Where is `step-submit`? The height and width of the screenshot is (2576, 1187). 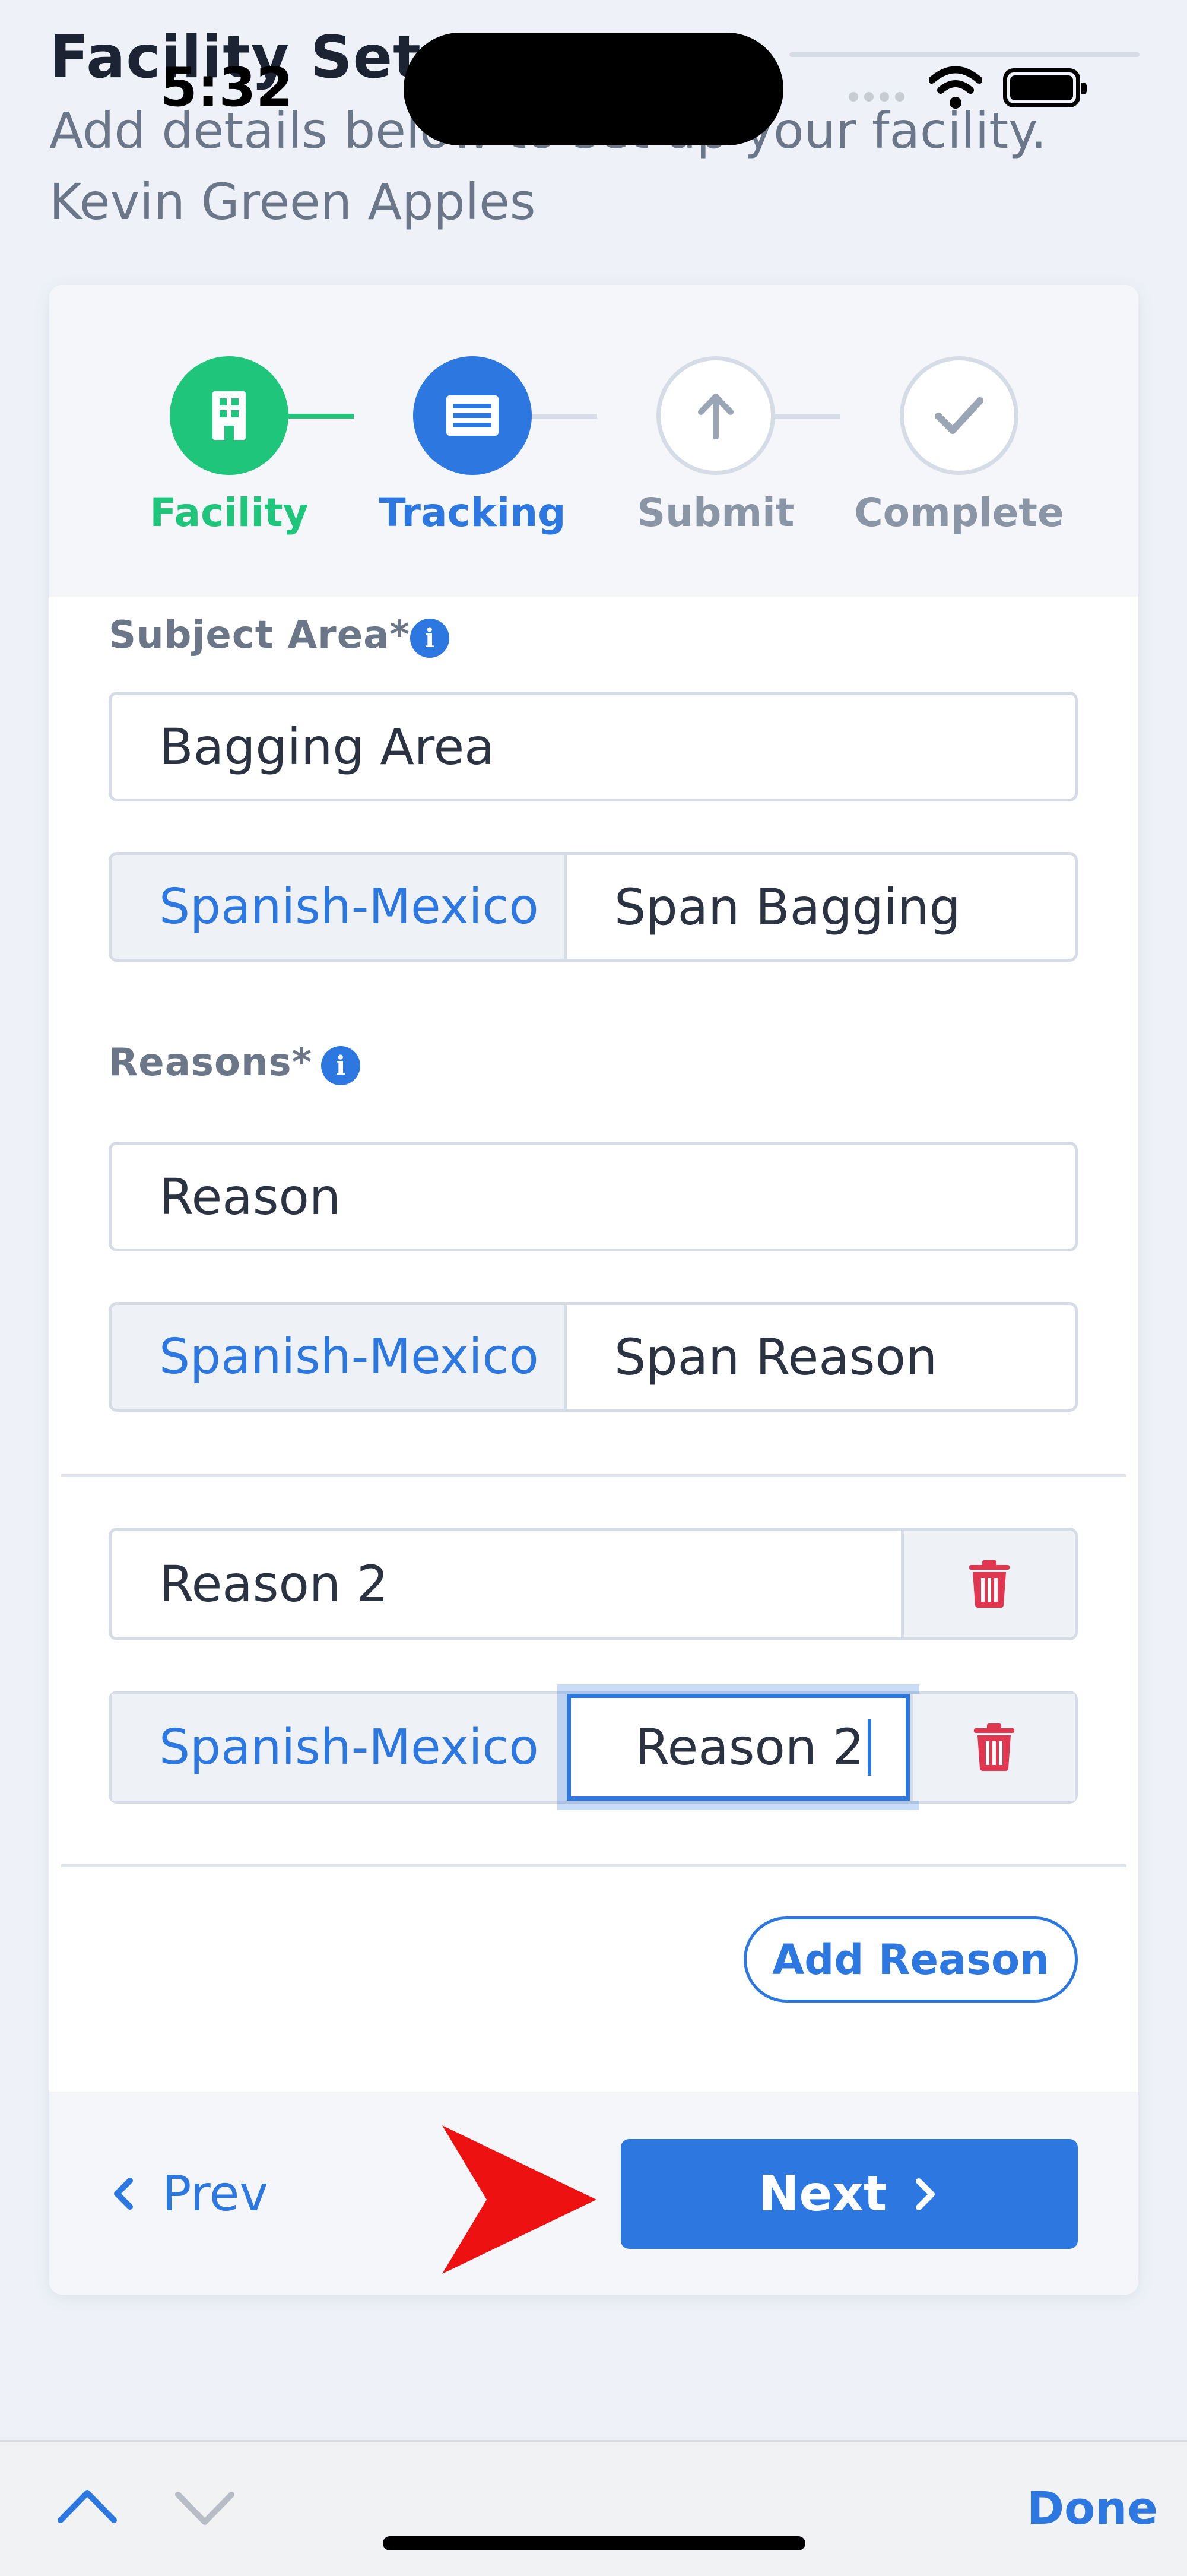
step-submit is located at coordinates (715, 416).